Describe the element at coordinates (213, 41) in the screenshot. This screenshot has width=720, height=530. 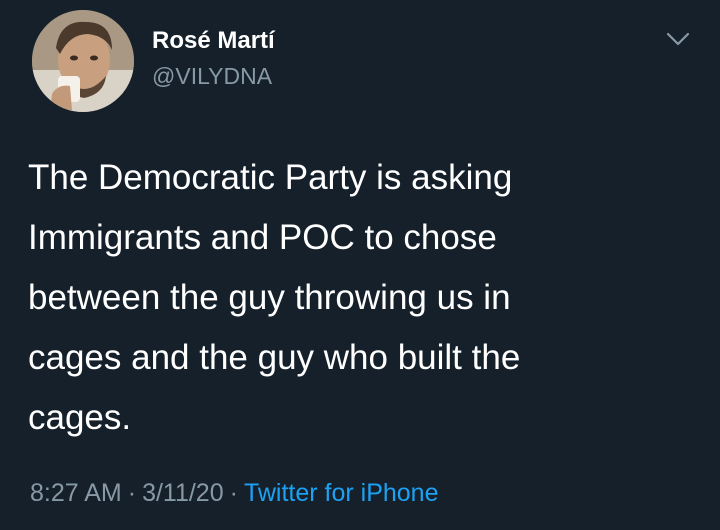
I see `author-display-name: Rosé Martí` at that location.